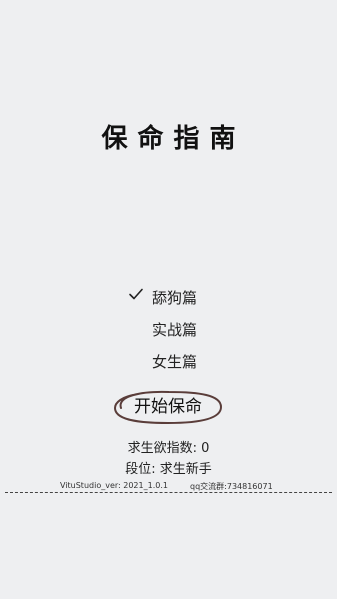 This screenshot has width=337, height=599. I want to click on desire-index-text: 求生欲指数: 0, so click(168, 448).